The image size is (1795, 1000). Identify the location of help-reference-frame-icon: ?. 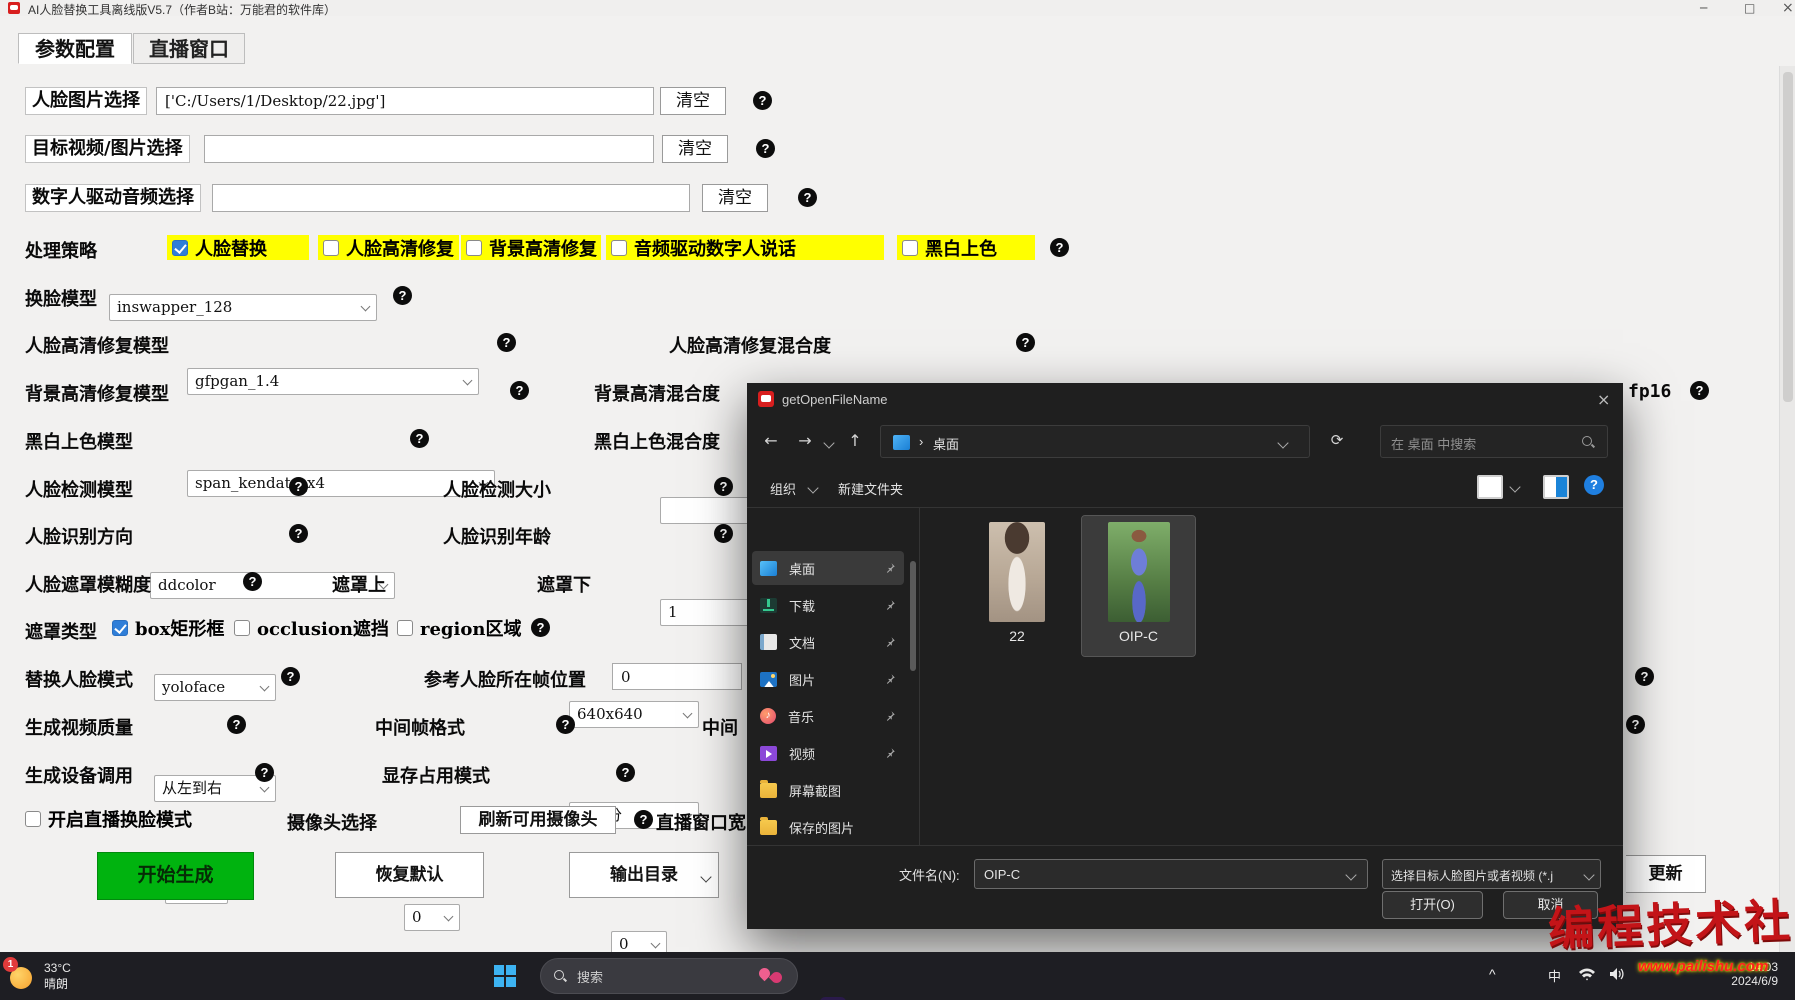
(1644, 676).